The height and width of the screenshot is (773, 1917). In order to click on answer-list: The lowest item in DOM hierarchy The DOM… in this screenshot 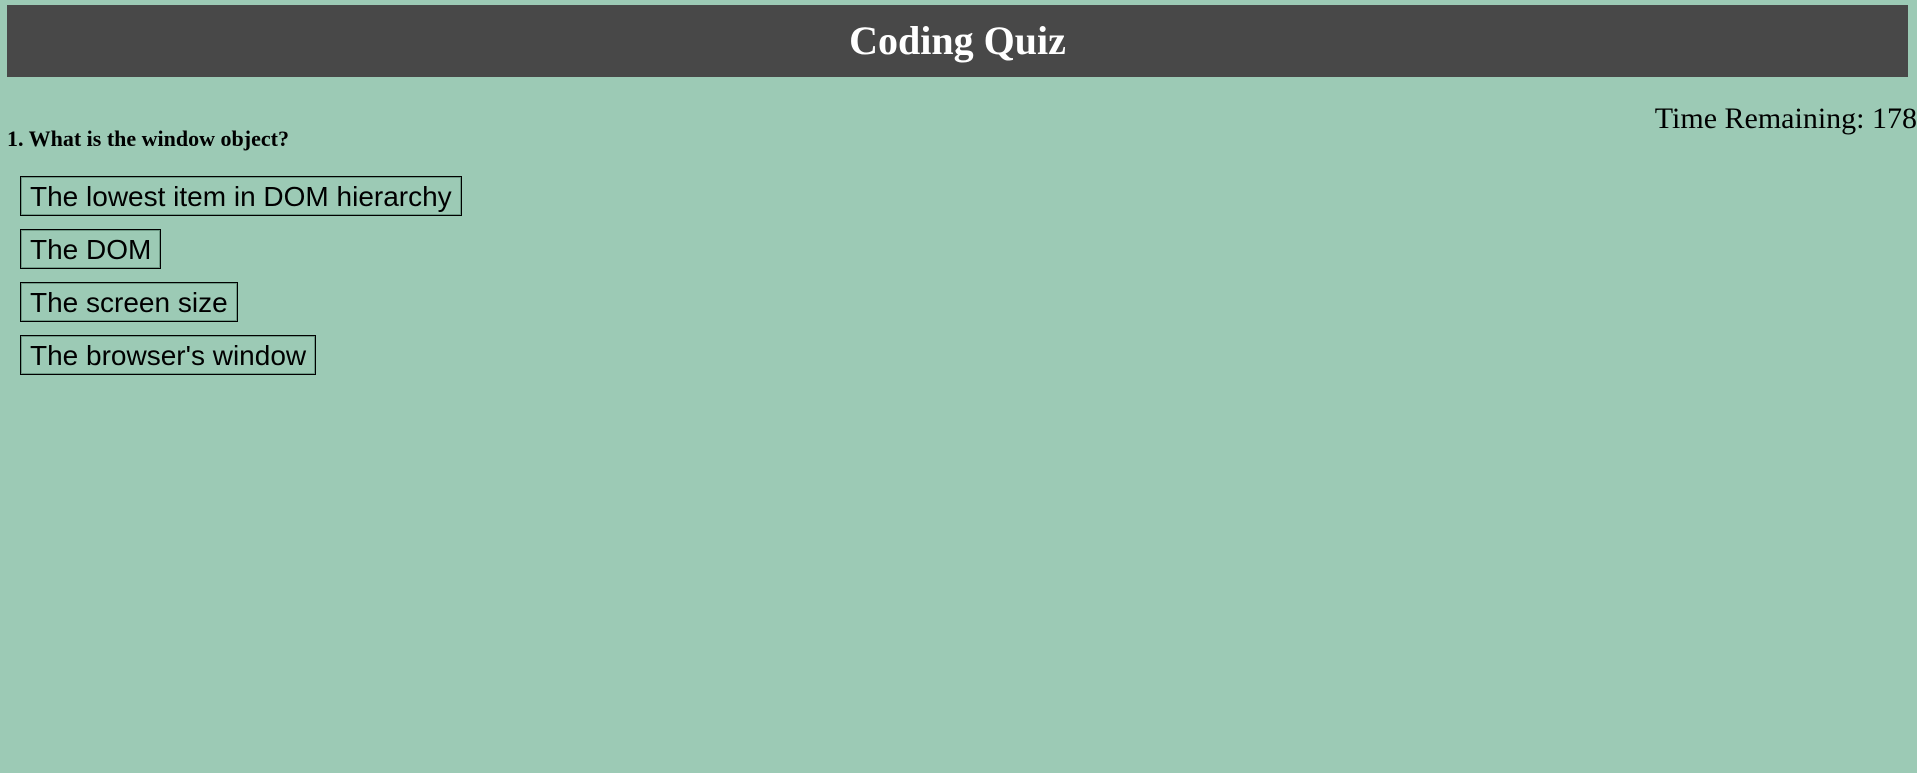, I will do `click(241, 275)`.